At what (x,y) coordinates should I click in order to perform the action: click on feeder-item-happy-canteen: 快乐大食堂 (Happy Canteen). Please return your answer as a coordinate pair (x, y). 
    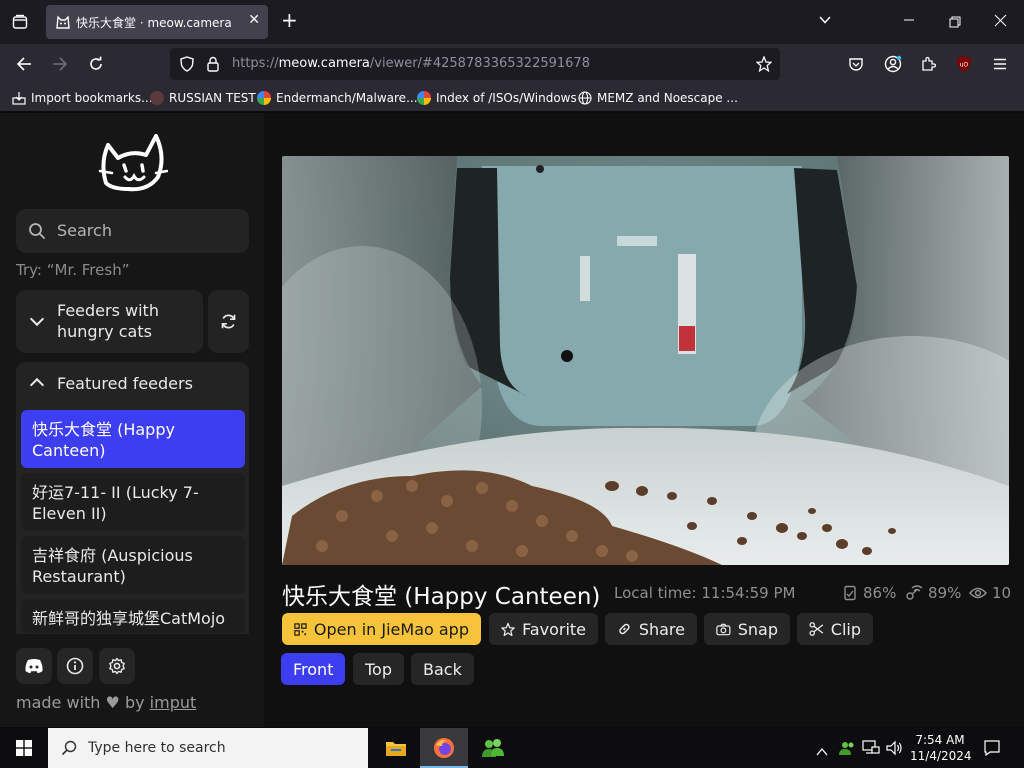
    Looking at the image, I should click on (133, 439).